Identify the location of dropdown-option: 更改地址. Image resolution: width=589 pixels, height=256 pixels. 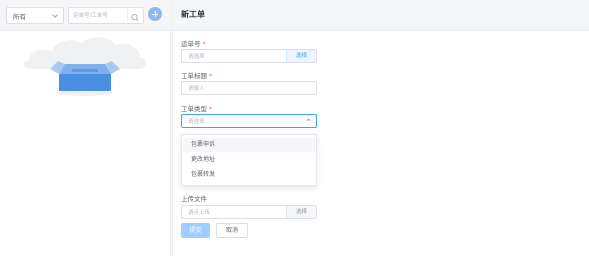
(249, 160).